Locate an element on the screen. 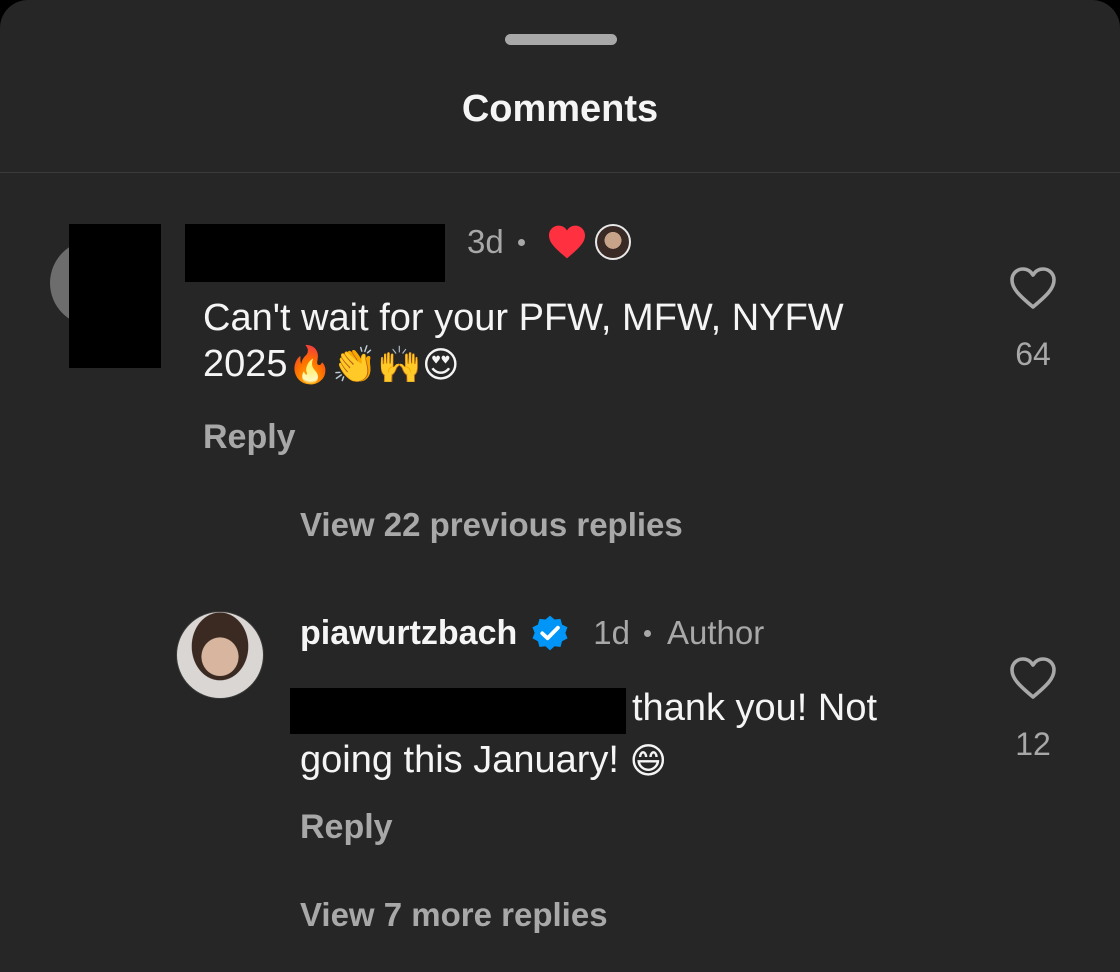 Image resolution: width=1120 pixels, height=972 pixels. comment-text-line2: 2025 is located at coordinates (245, 364).